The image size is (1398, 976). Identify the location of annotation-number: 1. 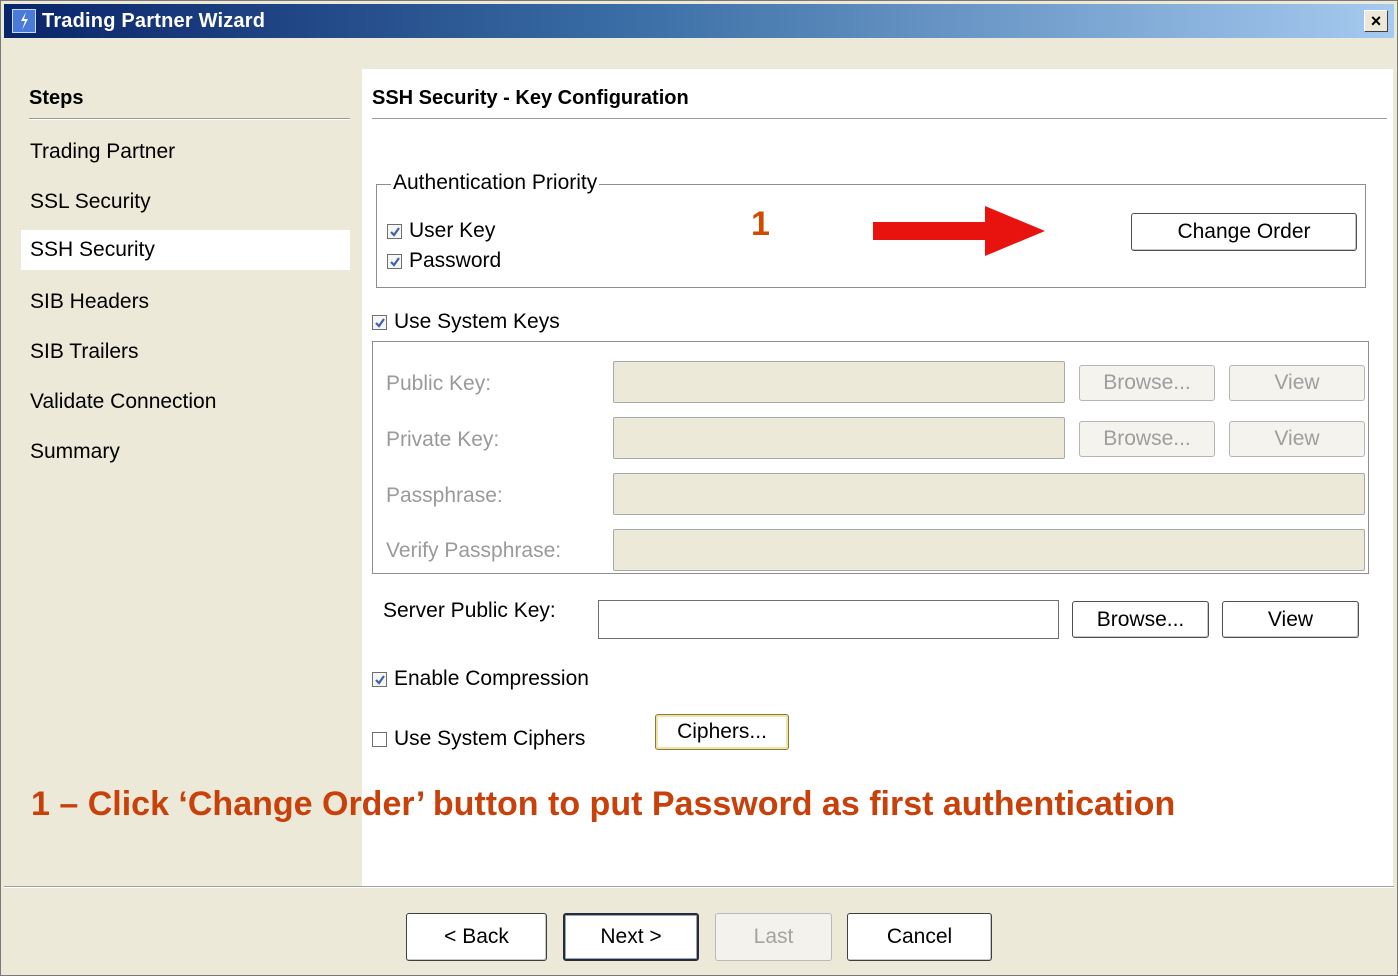
(760, 224).